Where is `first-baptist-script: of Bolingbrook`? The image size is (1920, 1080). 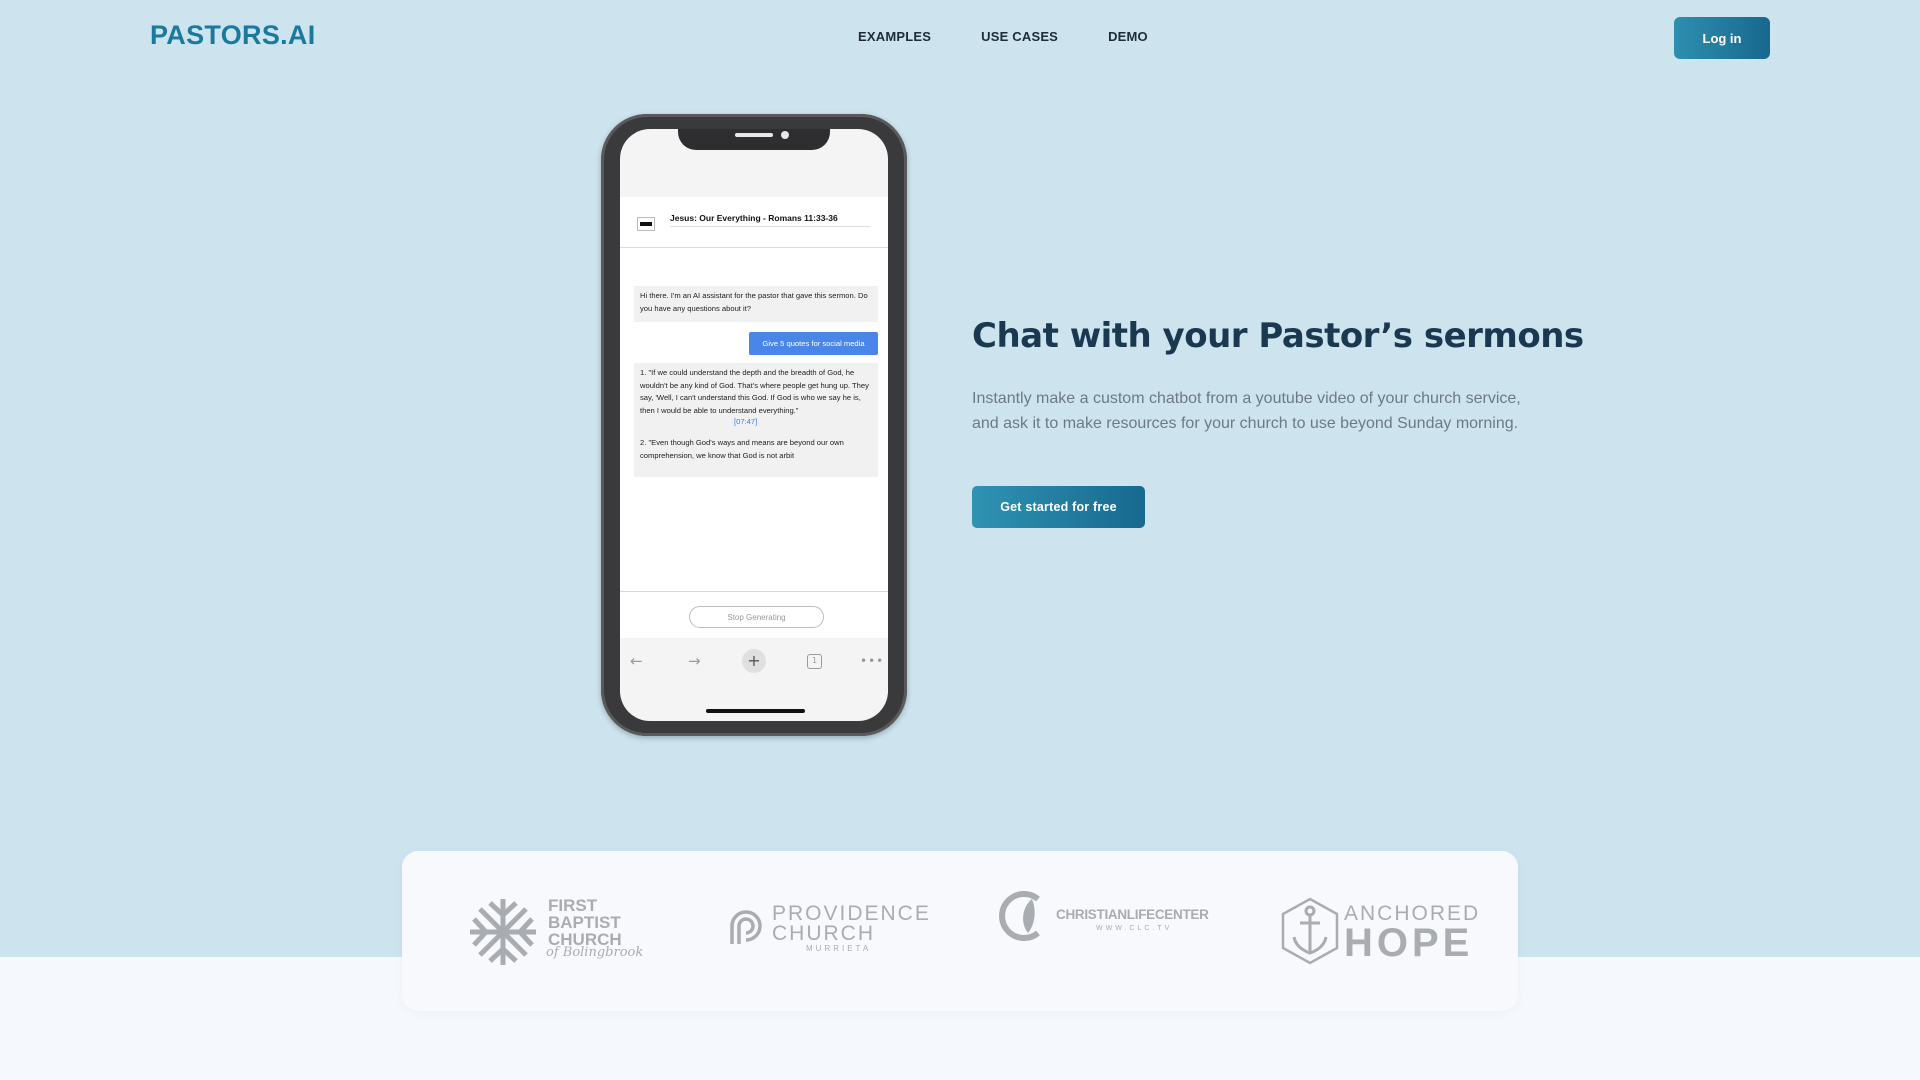 first-baptist-script: of Bolingbrook is located at coordinates (595, 952).